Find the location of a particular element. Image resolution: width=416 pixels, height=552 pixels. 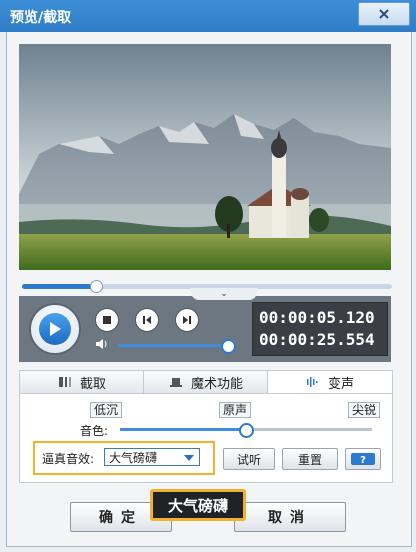

collapse-toggle: ⌄ is located at coordinates (224, 294).